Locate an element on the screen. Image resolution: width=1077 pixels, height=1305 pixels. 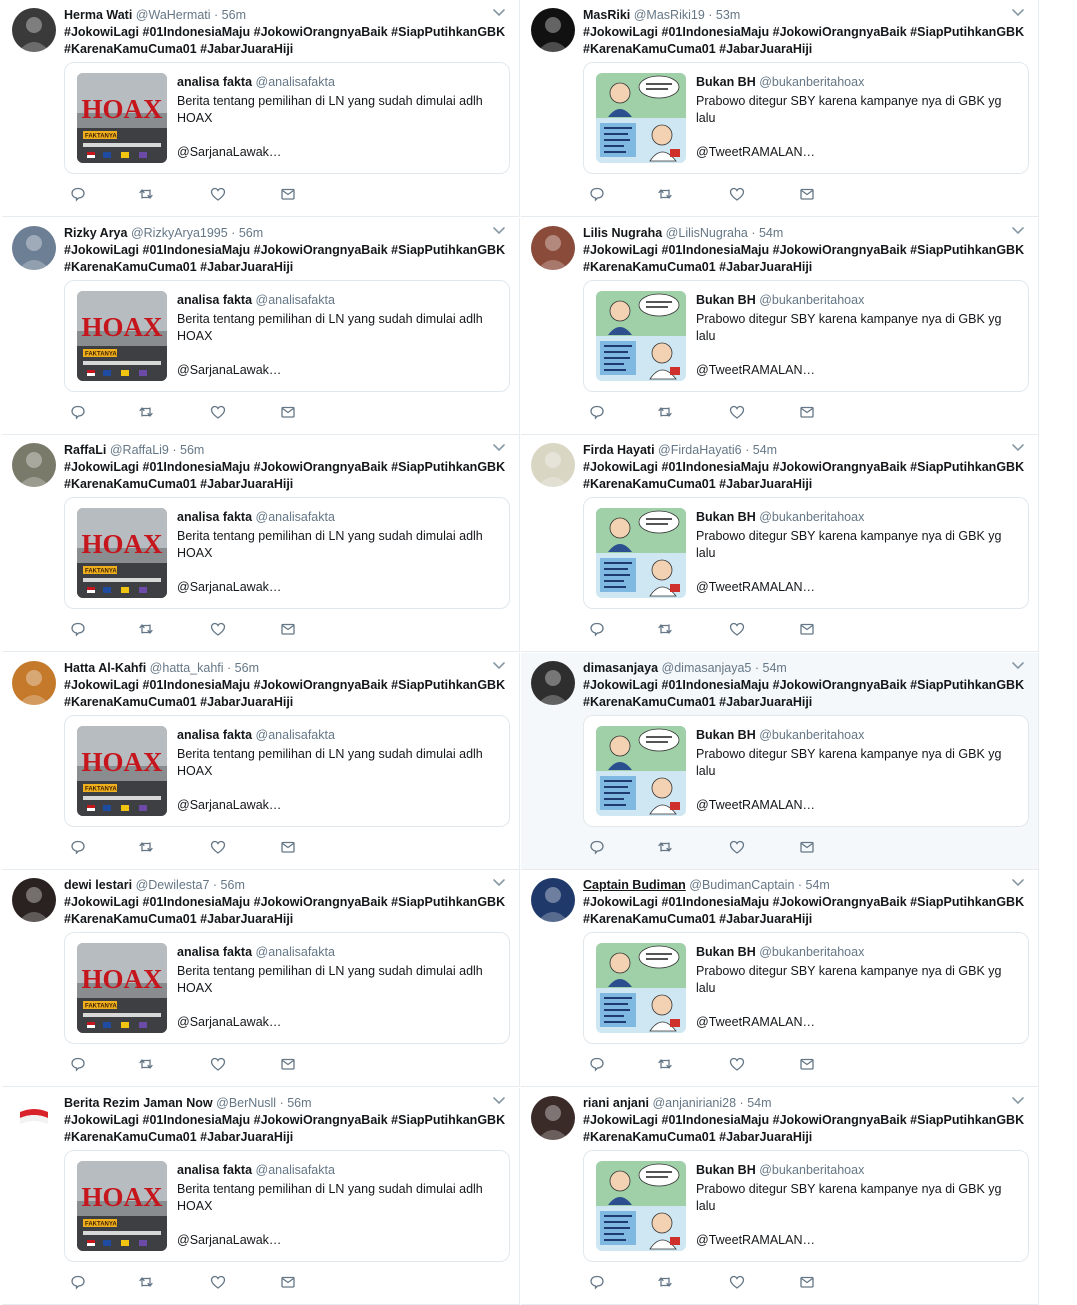
user-handle: @RizkyArya1995 is located at coordinates (179, 233).